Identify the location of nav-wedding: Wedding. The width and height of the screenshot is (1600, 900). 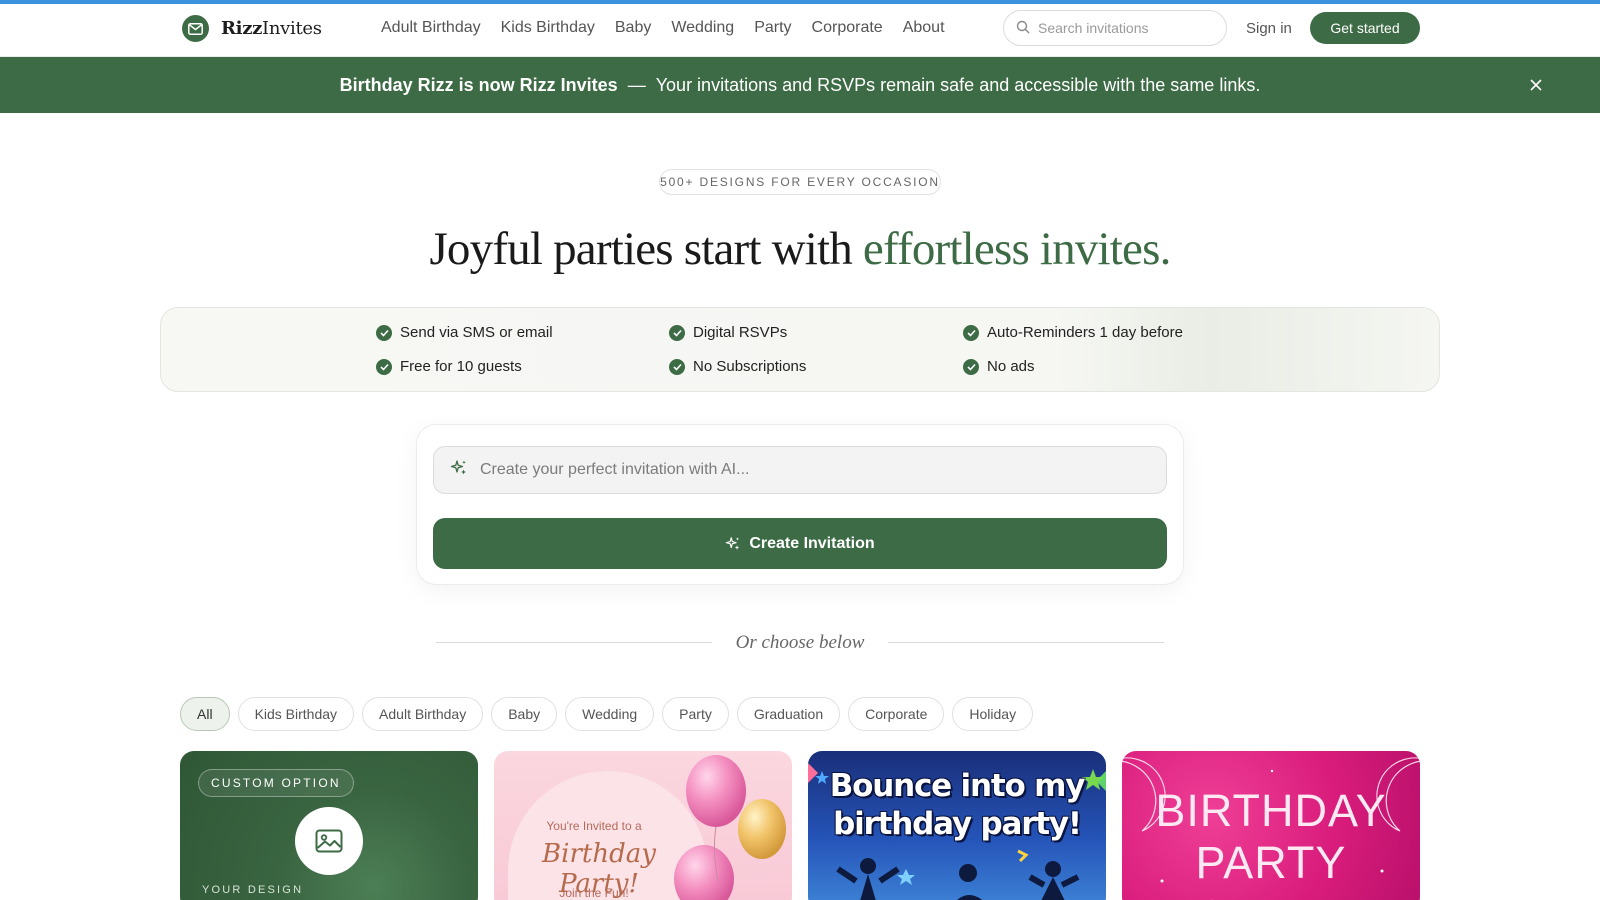
(702, 28).